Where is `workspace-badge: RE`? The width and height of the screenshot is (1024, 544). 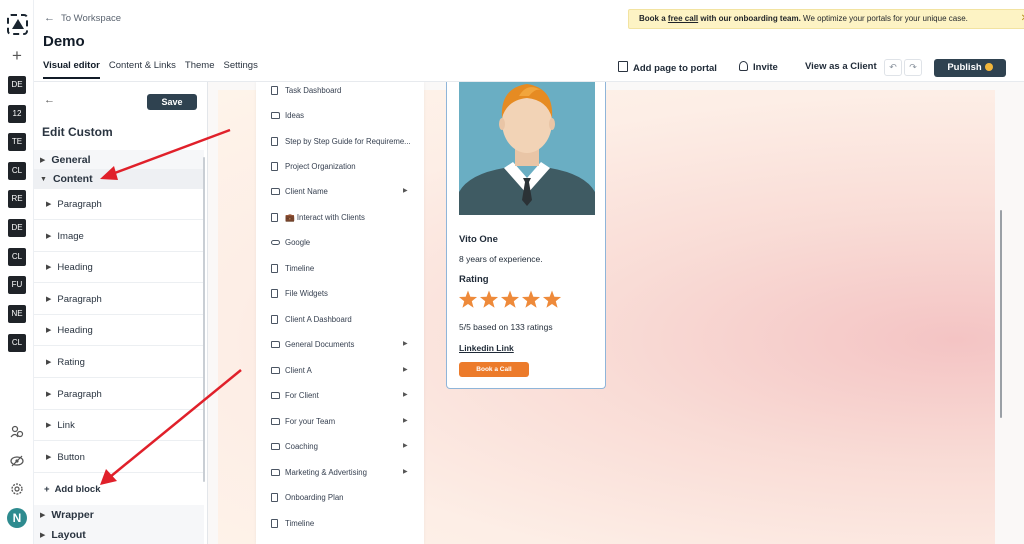
workspace-badge: RE is located at coordinates (17, 199).